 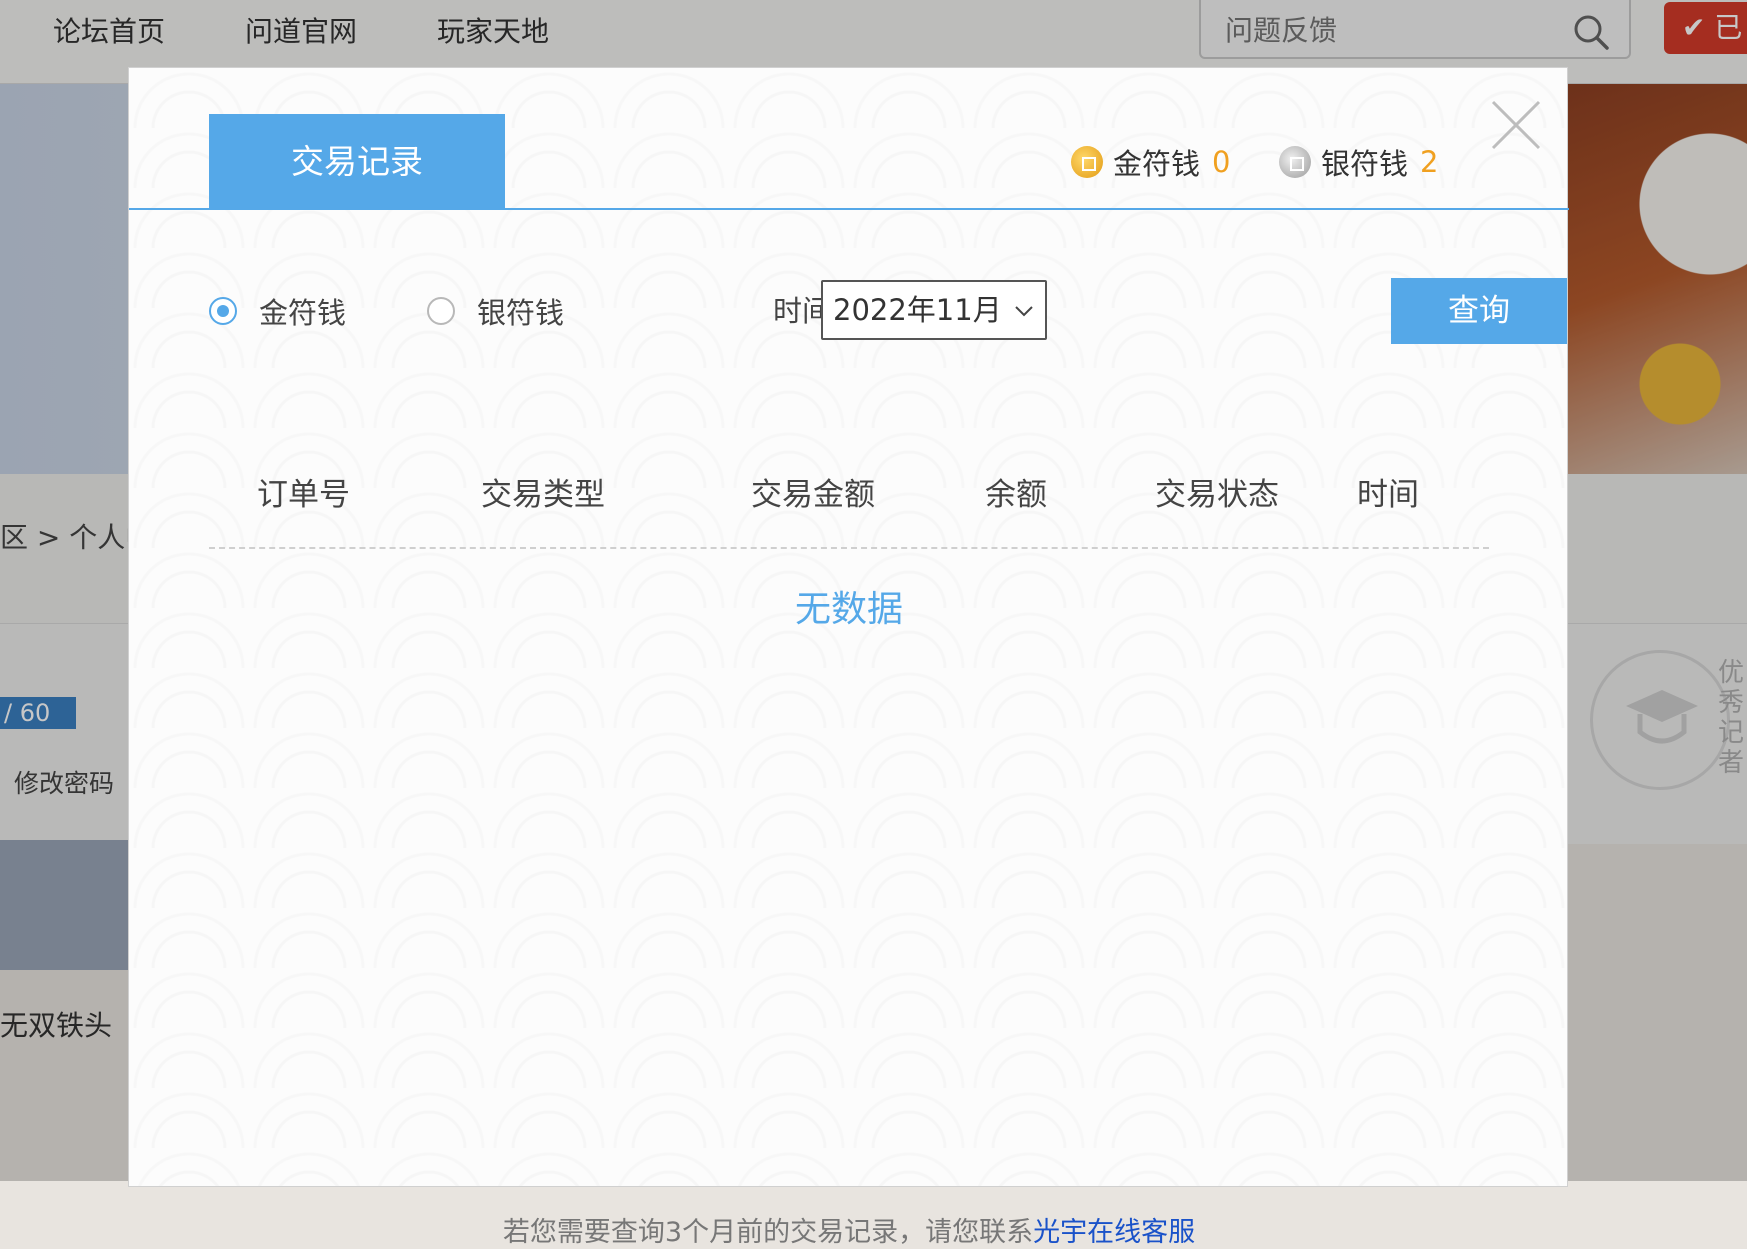 I want to click on radio-dot, so click(x=441, y=311).